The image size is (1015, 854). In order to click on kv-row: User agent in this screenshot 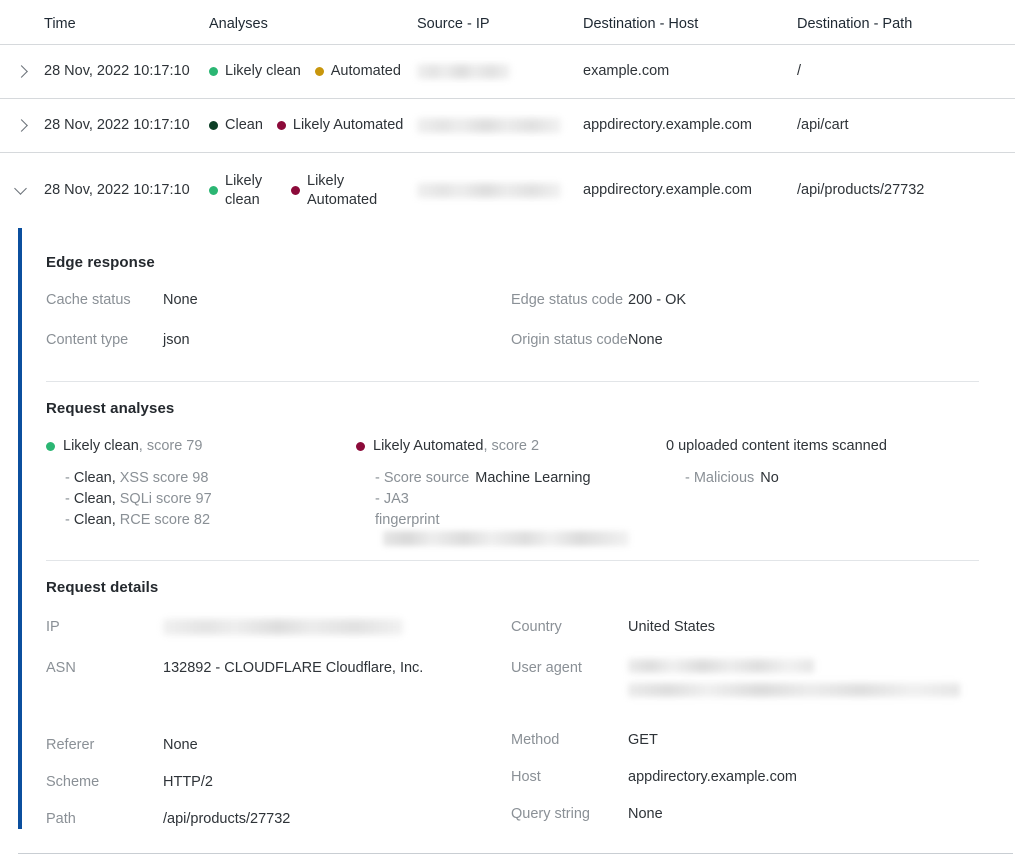, I will do `click(743, 678)`.